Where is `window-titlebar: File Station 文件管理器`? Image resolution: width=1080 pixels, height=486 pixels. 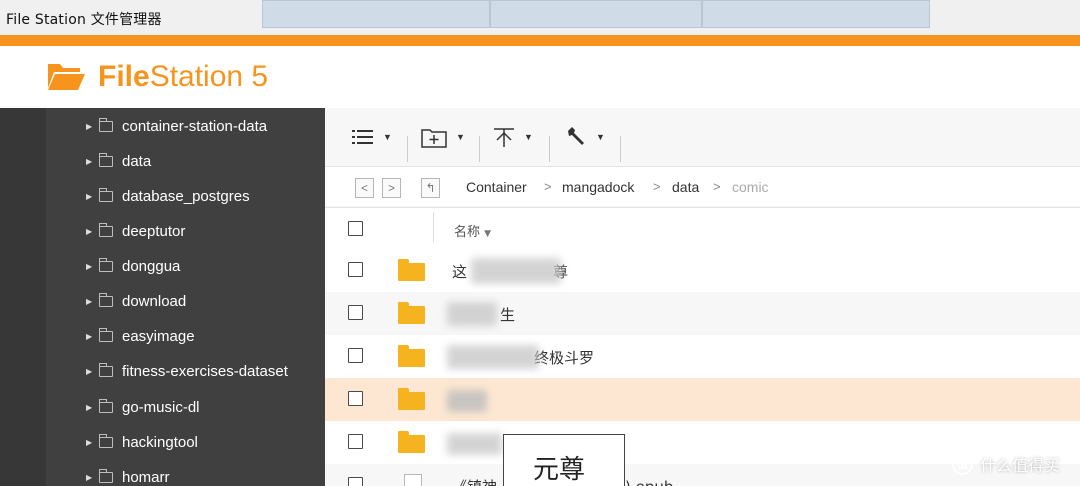
window-titlebar: File Station 文件管理器 is located at coordinates (540, 17).